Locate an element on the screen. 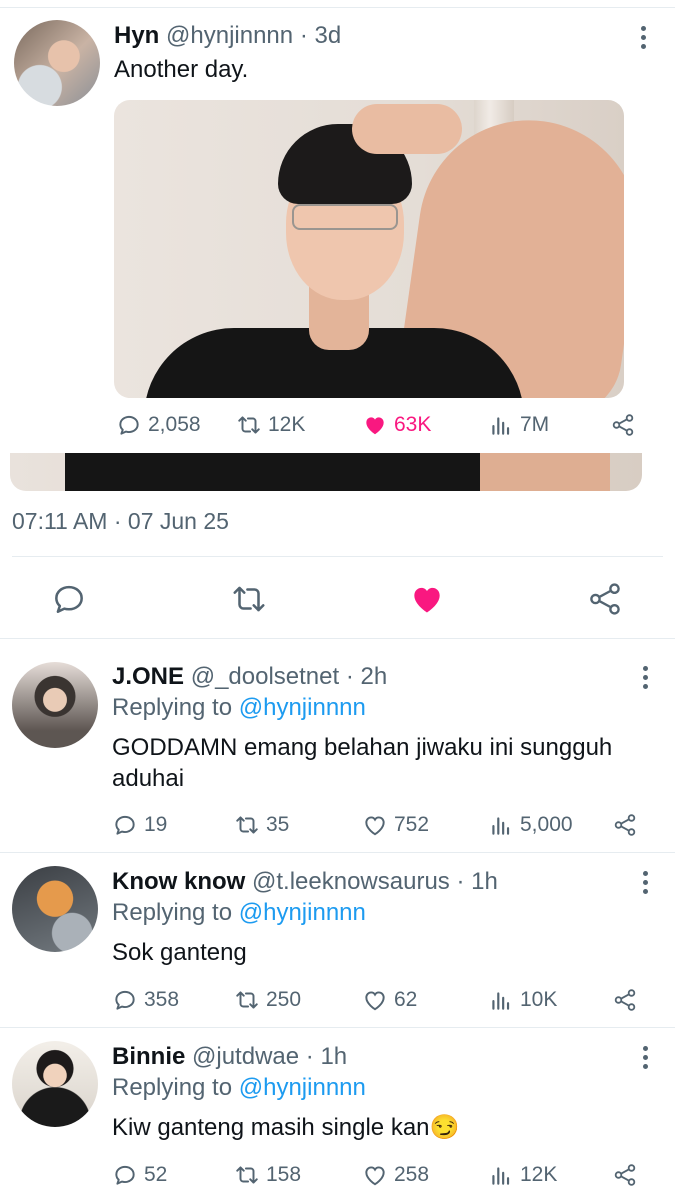 Image resolution: width=675 pixels, height=1200 pixels. retweet-action: 158 is located at coordinates (267, 1175).